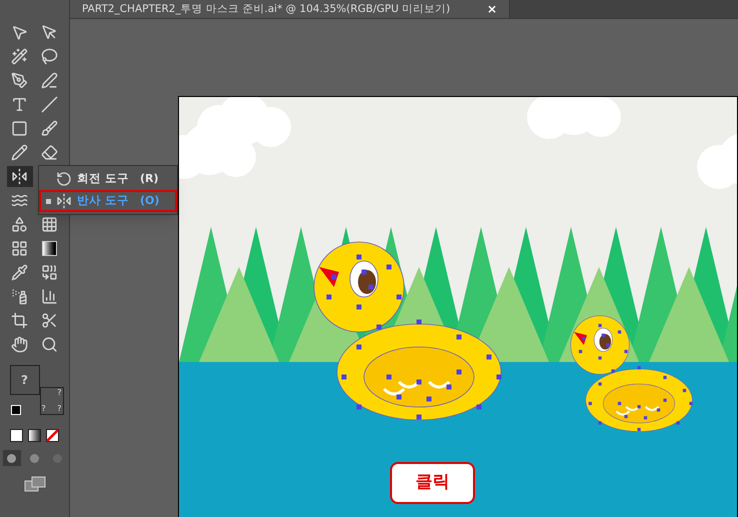 The height and width of the screenshot is (517, 738). What do you see at coordinates (108, 179) in the screenshot?
I see `flyout-item: 회전 도구 (R)` at bounding box center [108, 179].